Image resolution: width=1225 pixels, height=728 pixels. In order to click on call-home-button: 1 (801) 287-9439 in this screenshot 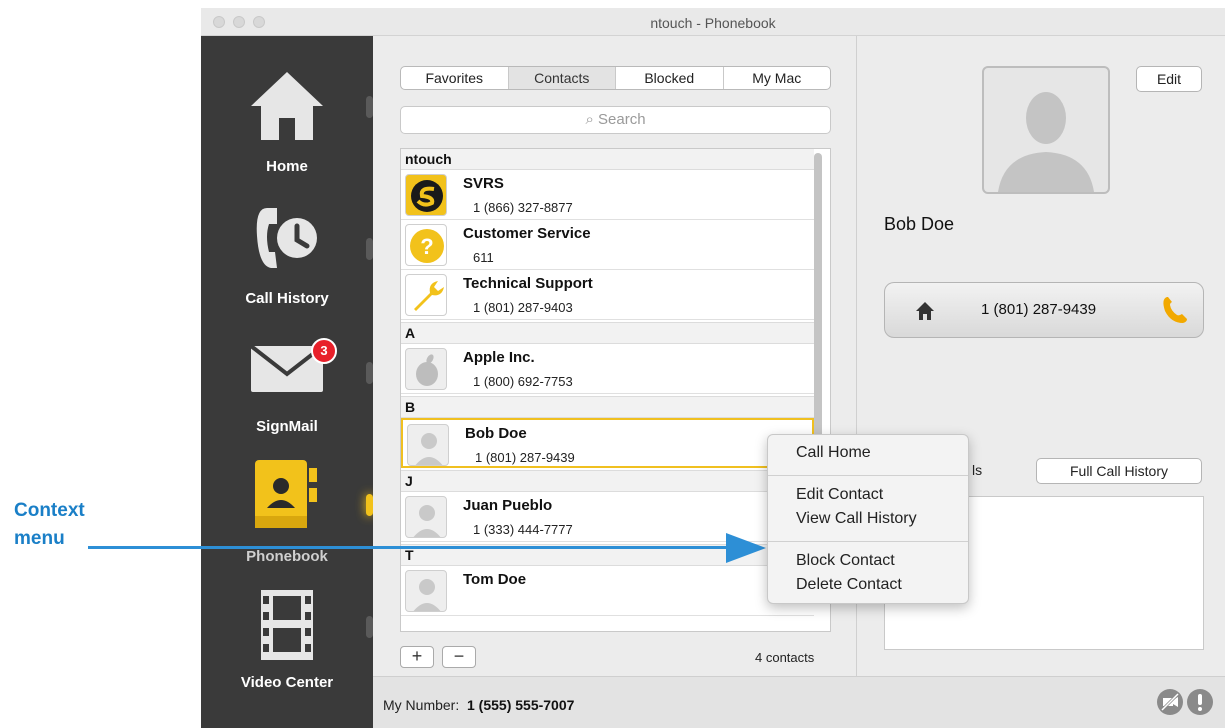, I will do `click(1044, 310)`.